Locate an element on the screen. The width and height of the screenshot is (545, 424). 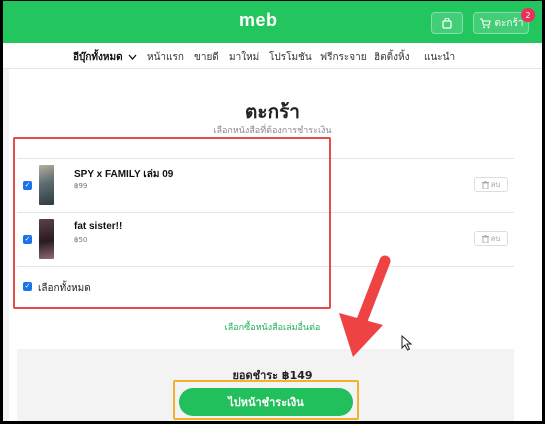
nav-all-categories-label: อีบุ๊กทั้งหมด is located at coordinates (98, 57).